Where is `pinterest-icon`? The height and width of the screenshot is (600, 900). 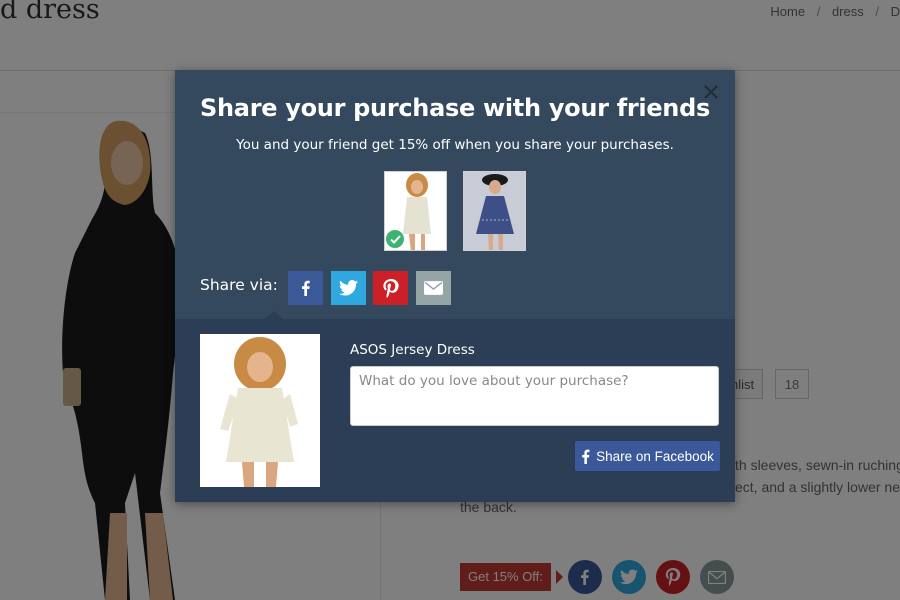 pinterest-icon is located at coordinates (390, 288).